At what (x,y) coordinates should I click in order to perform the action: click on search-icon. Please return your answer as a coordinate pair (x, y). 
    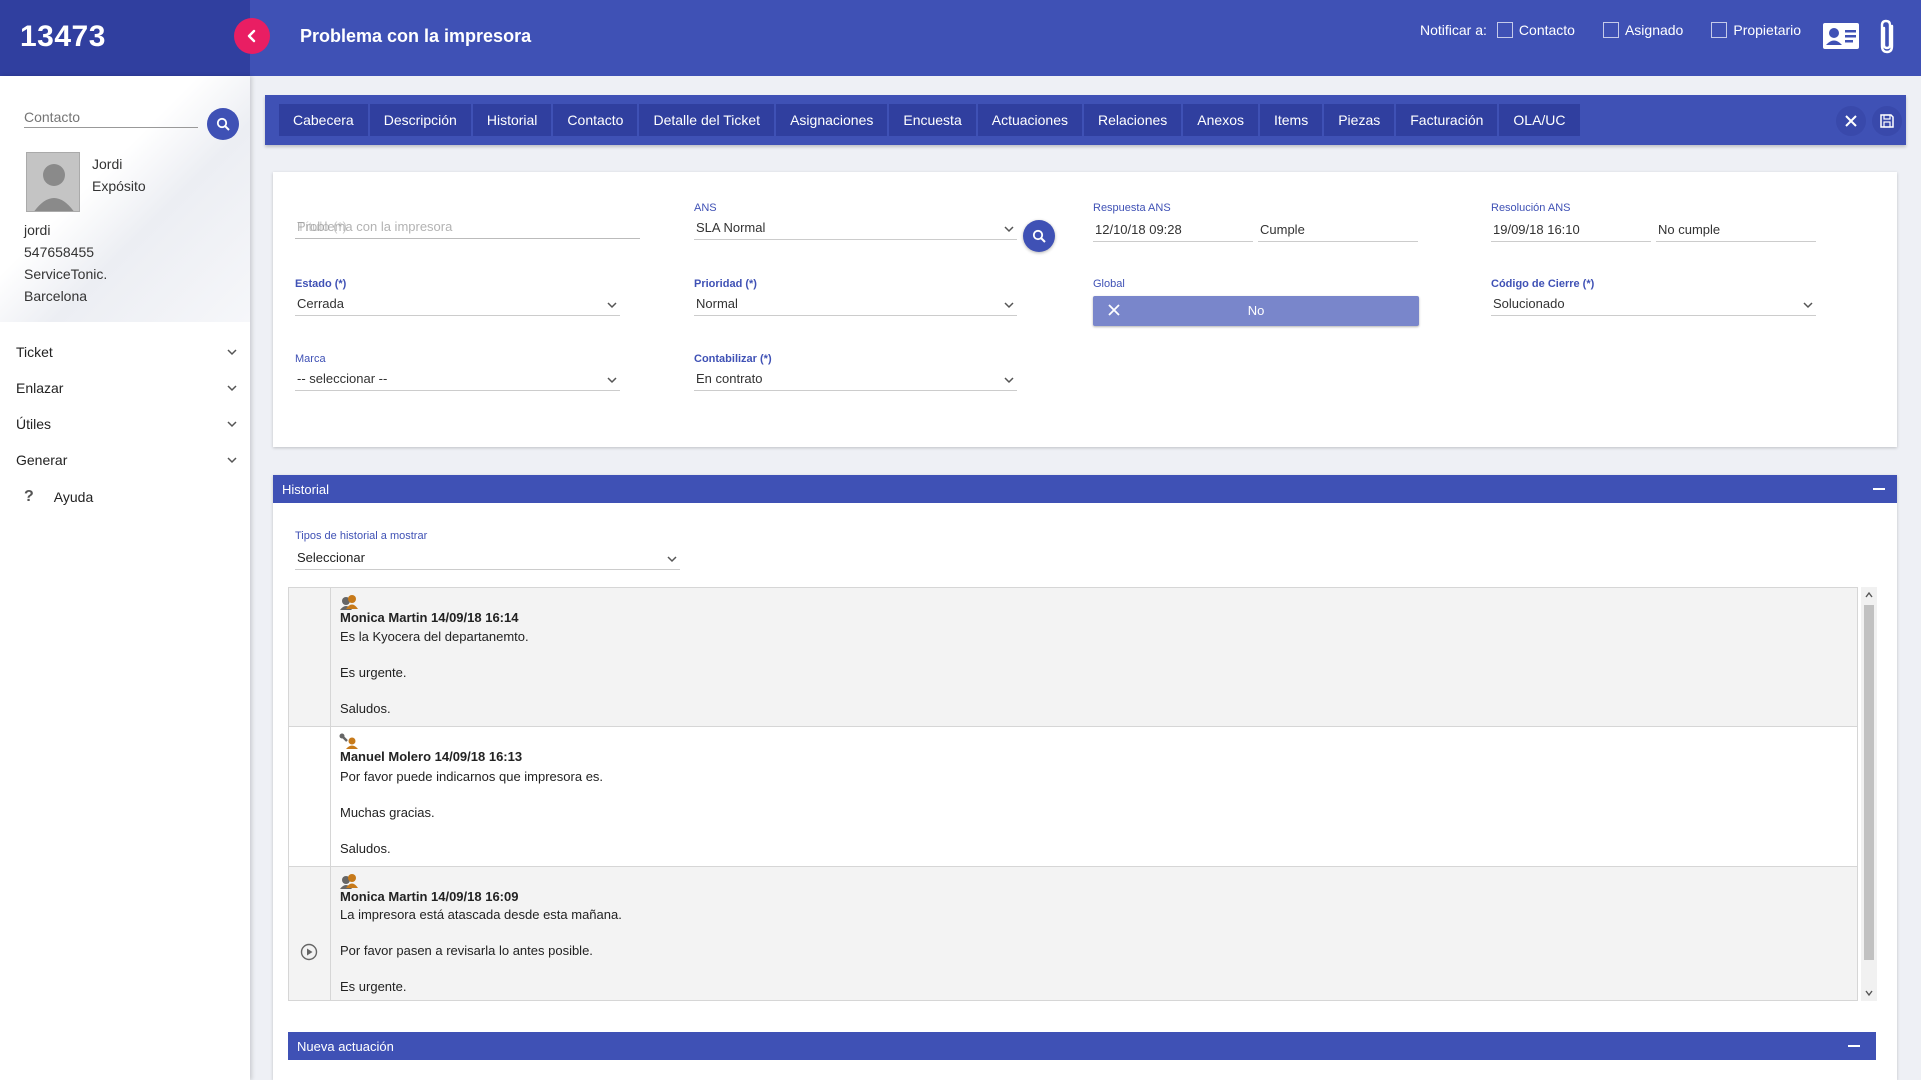
    Looking at the image, I should click on (1039, 236).